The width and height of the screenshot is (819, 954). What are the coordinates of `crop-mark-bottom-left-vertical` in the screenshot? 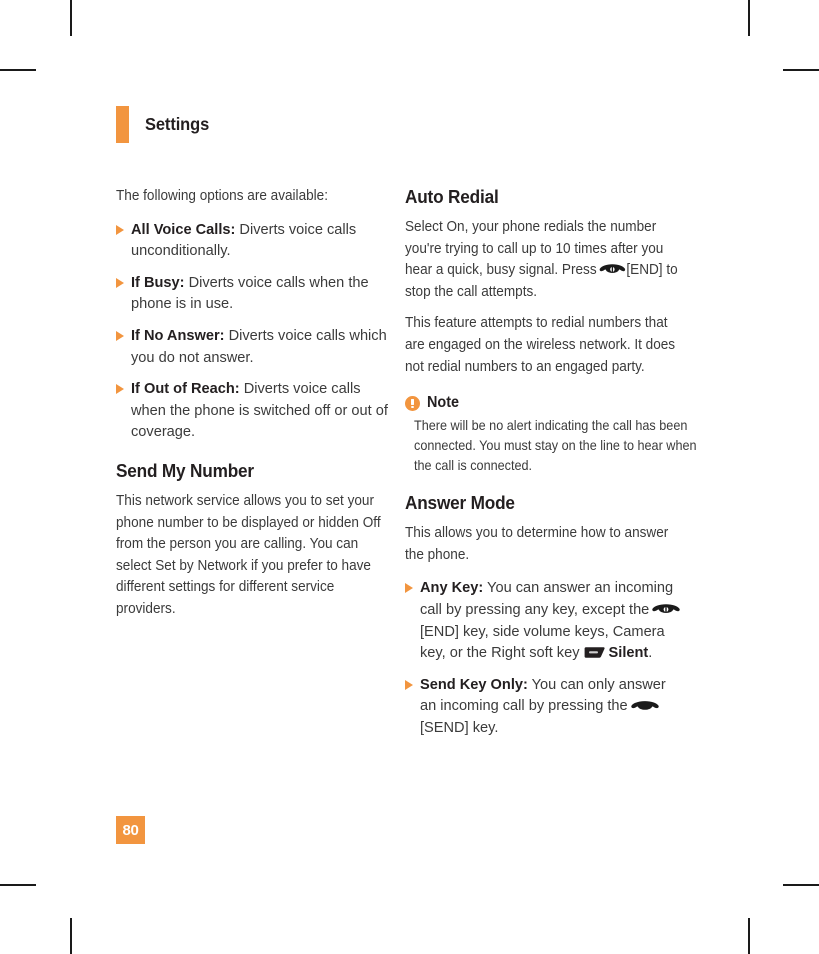 It's located at (71, 936).